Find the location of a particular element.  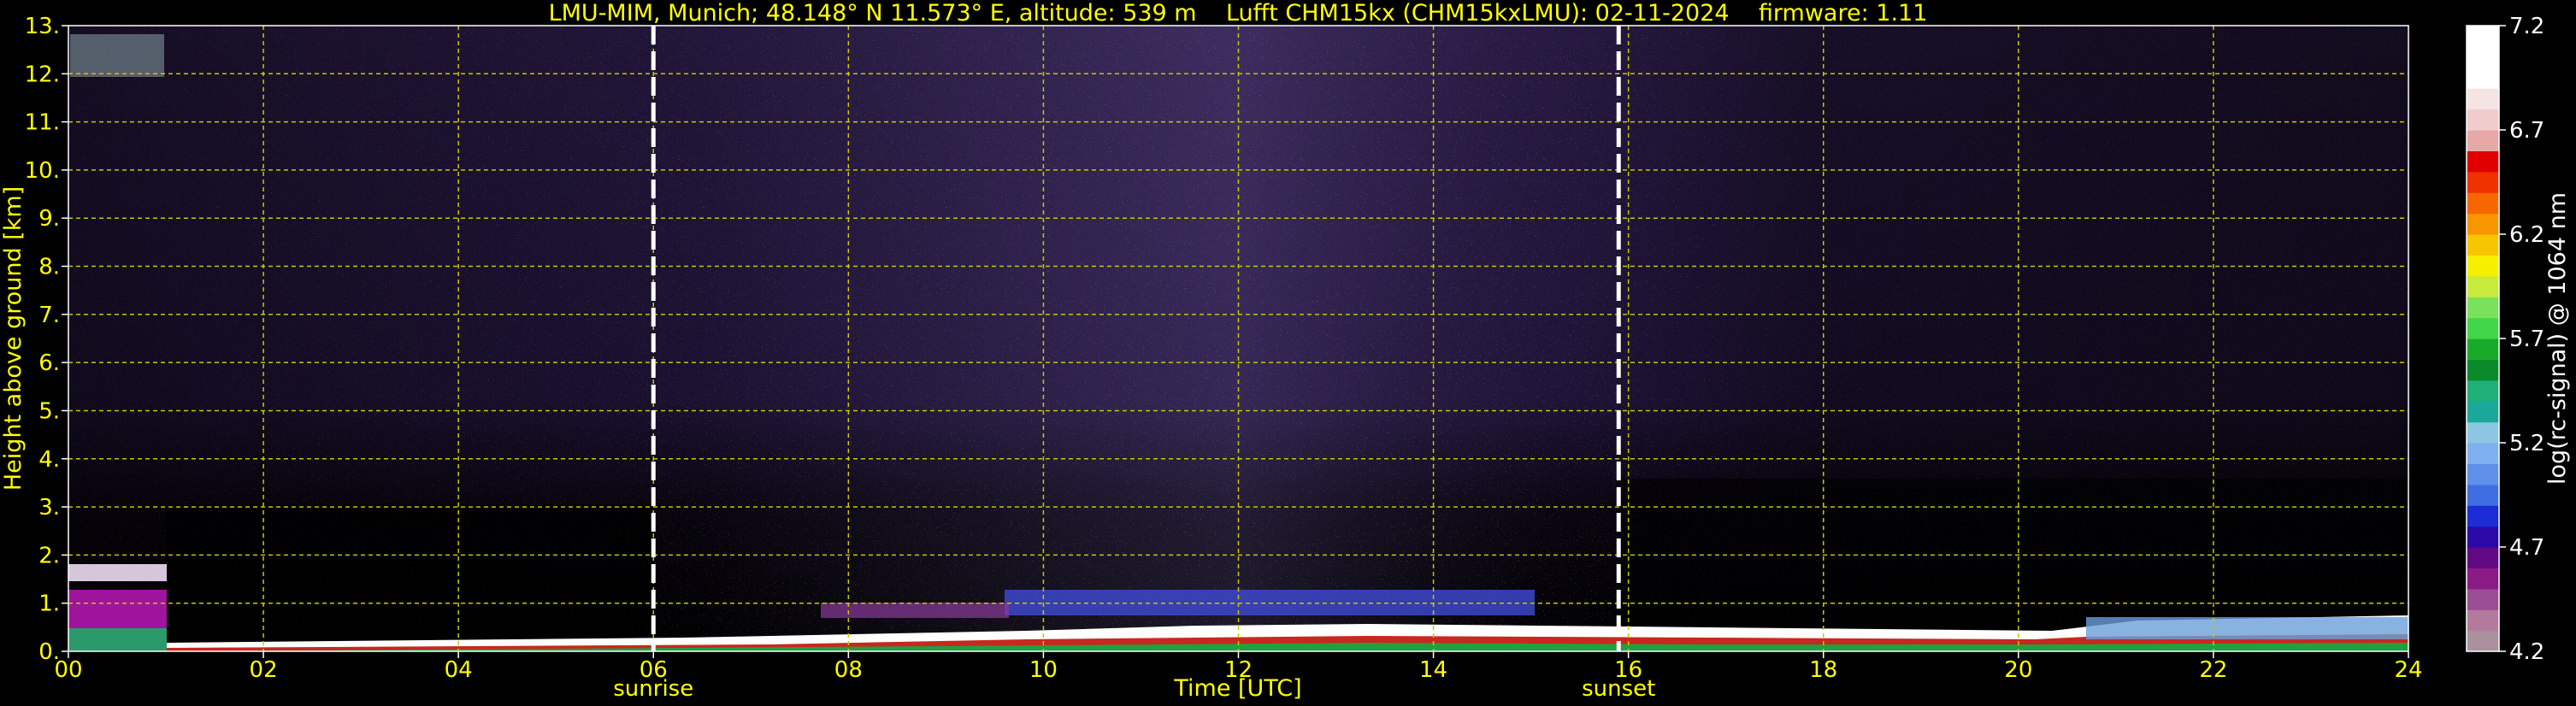

x-tick-label: 24 is located at coordinates (2408, 670).